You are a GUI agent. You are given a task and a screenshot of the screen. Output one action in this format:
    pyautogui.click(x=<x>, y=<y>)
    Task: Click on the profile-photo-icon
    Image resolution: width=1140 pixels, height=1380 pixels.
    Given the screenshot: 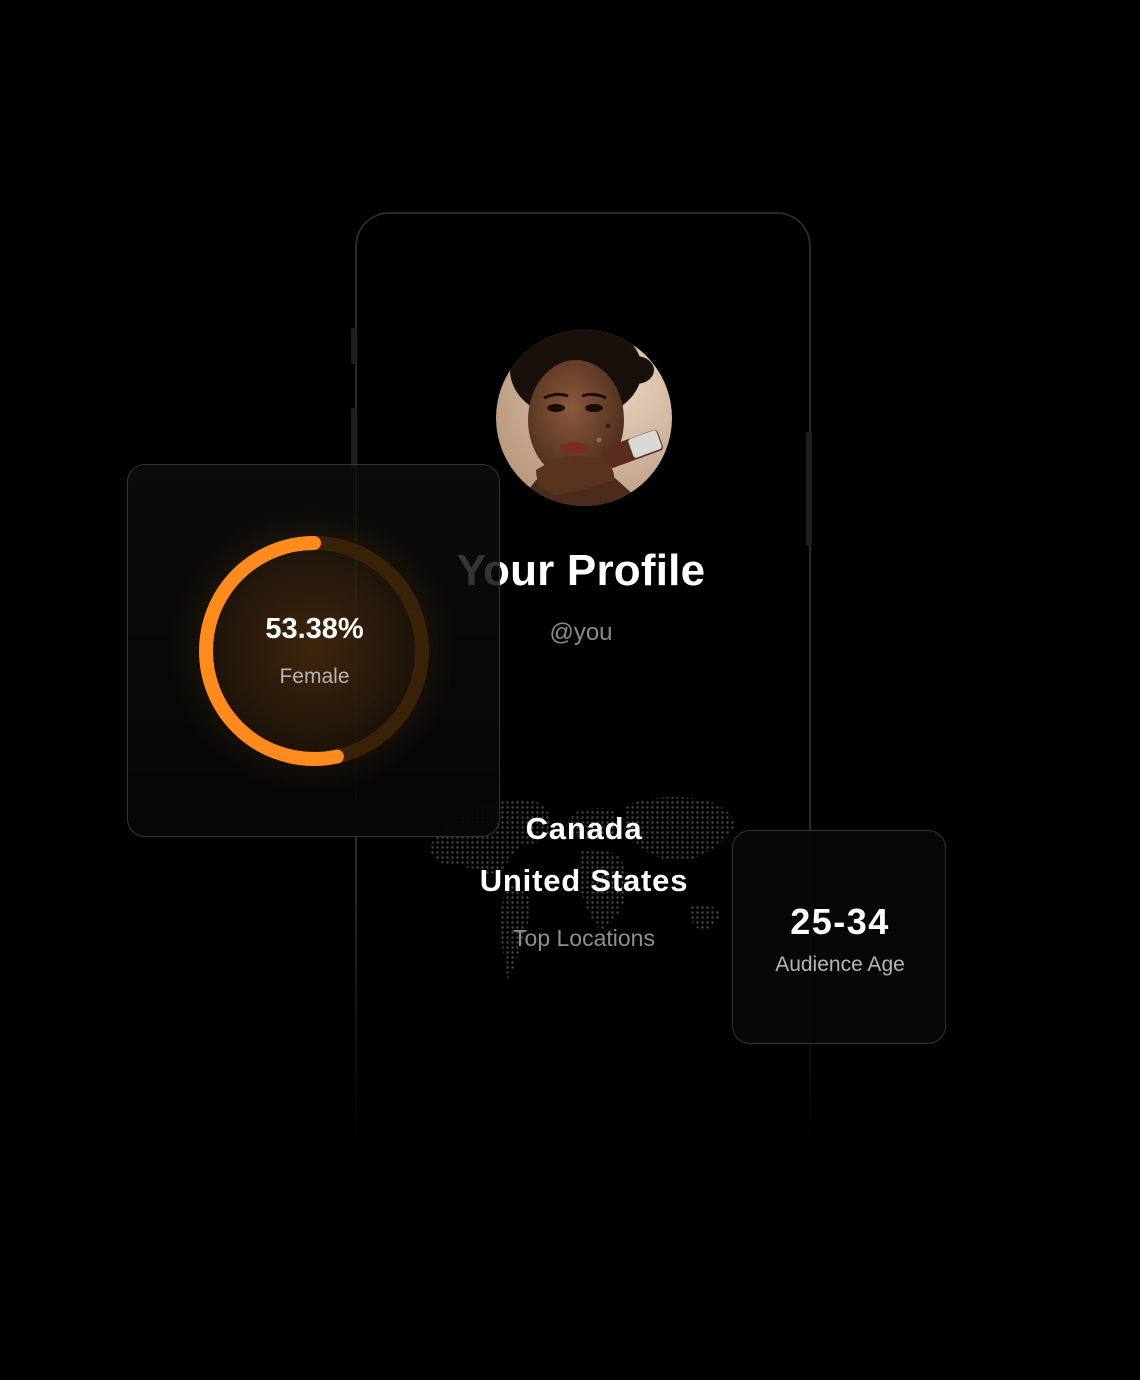 What is the action you would take?
    pyautogui.click(x=584, y=418)
    